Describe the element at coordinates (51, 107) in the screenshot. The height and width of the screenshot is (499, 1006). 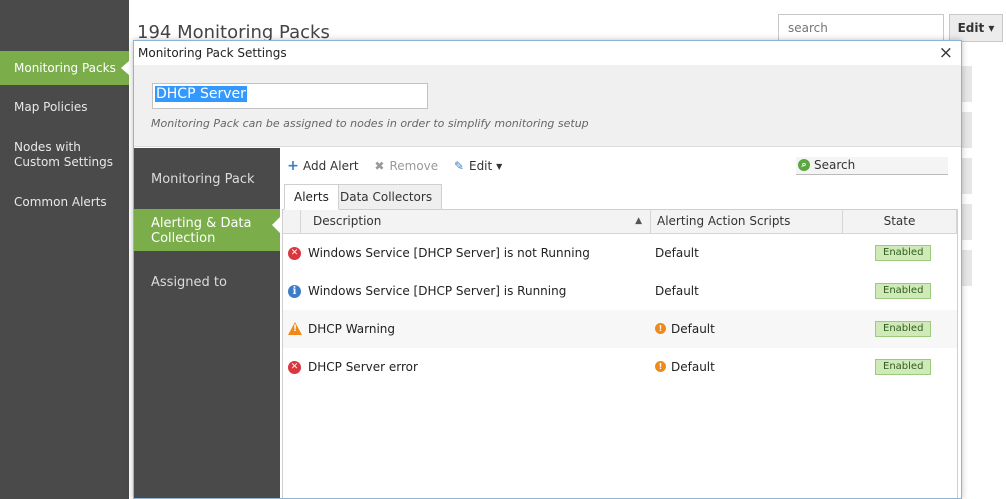
I see `sidebar-item-label: Map Policies` at that location.